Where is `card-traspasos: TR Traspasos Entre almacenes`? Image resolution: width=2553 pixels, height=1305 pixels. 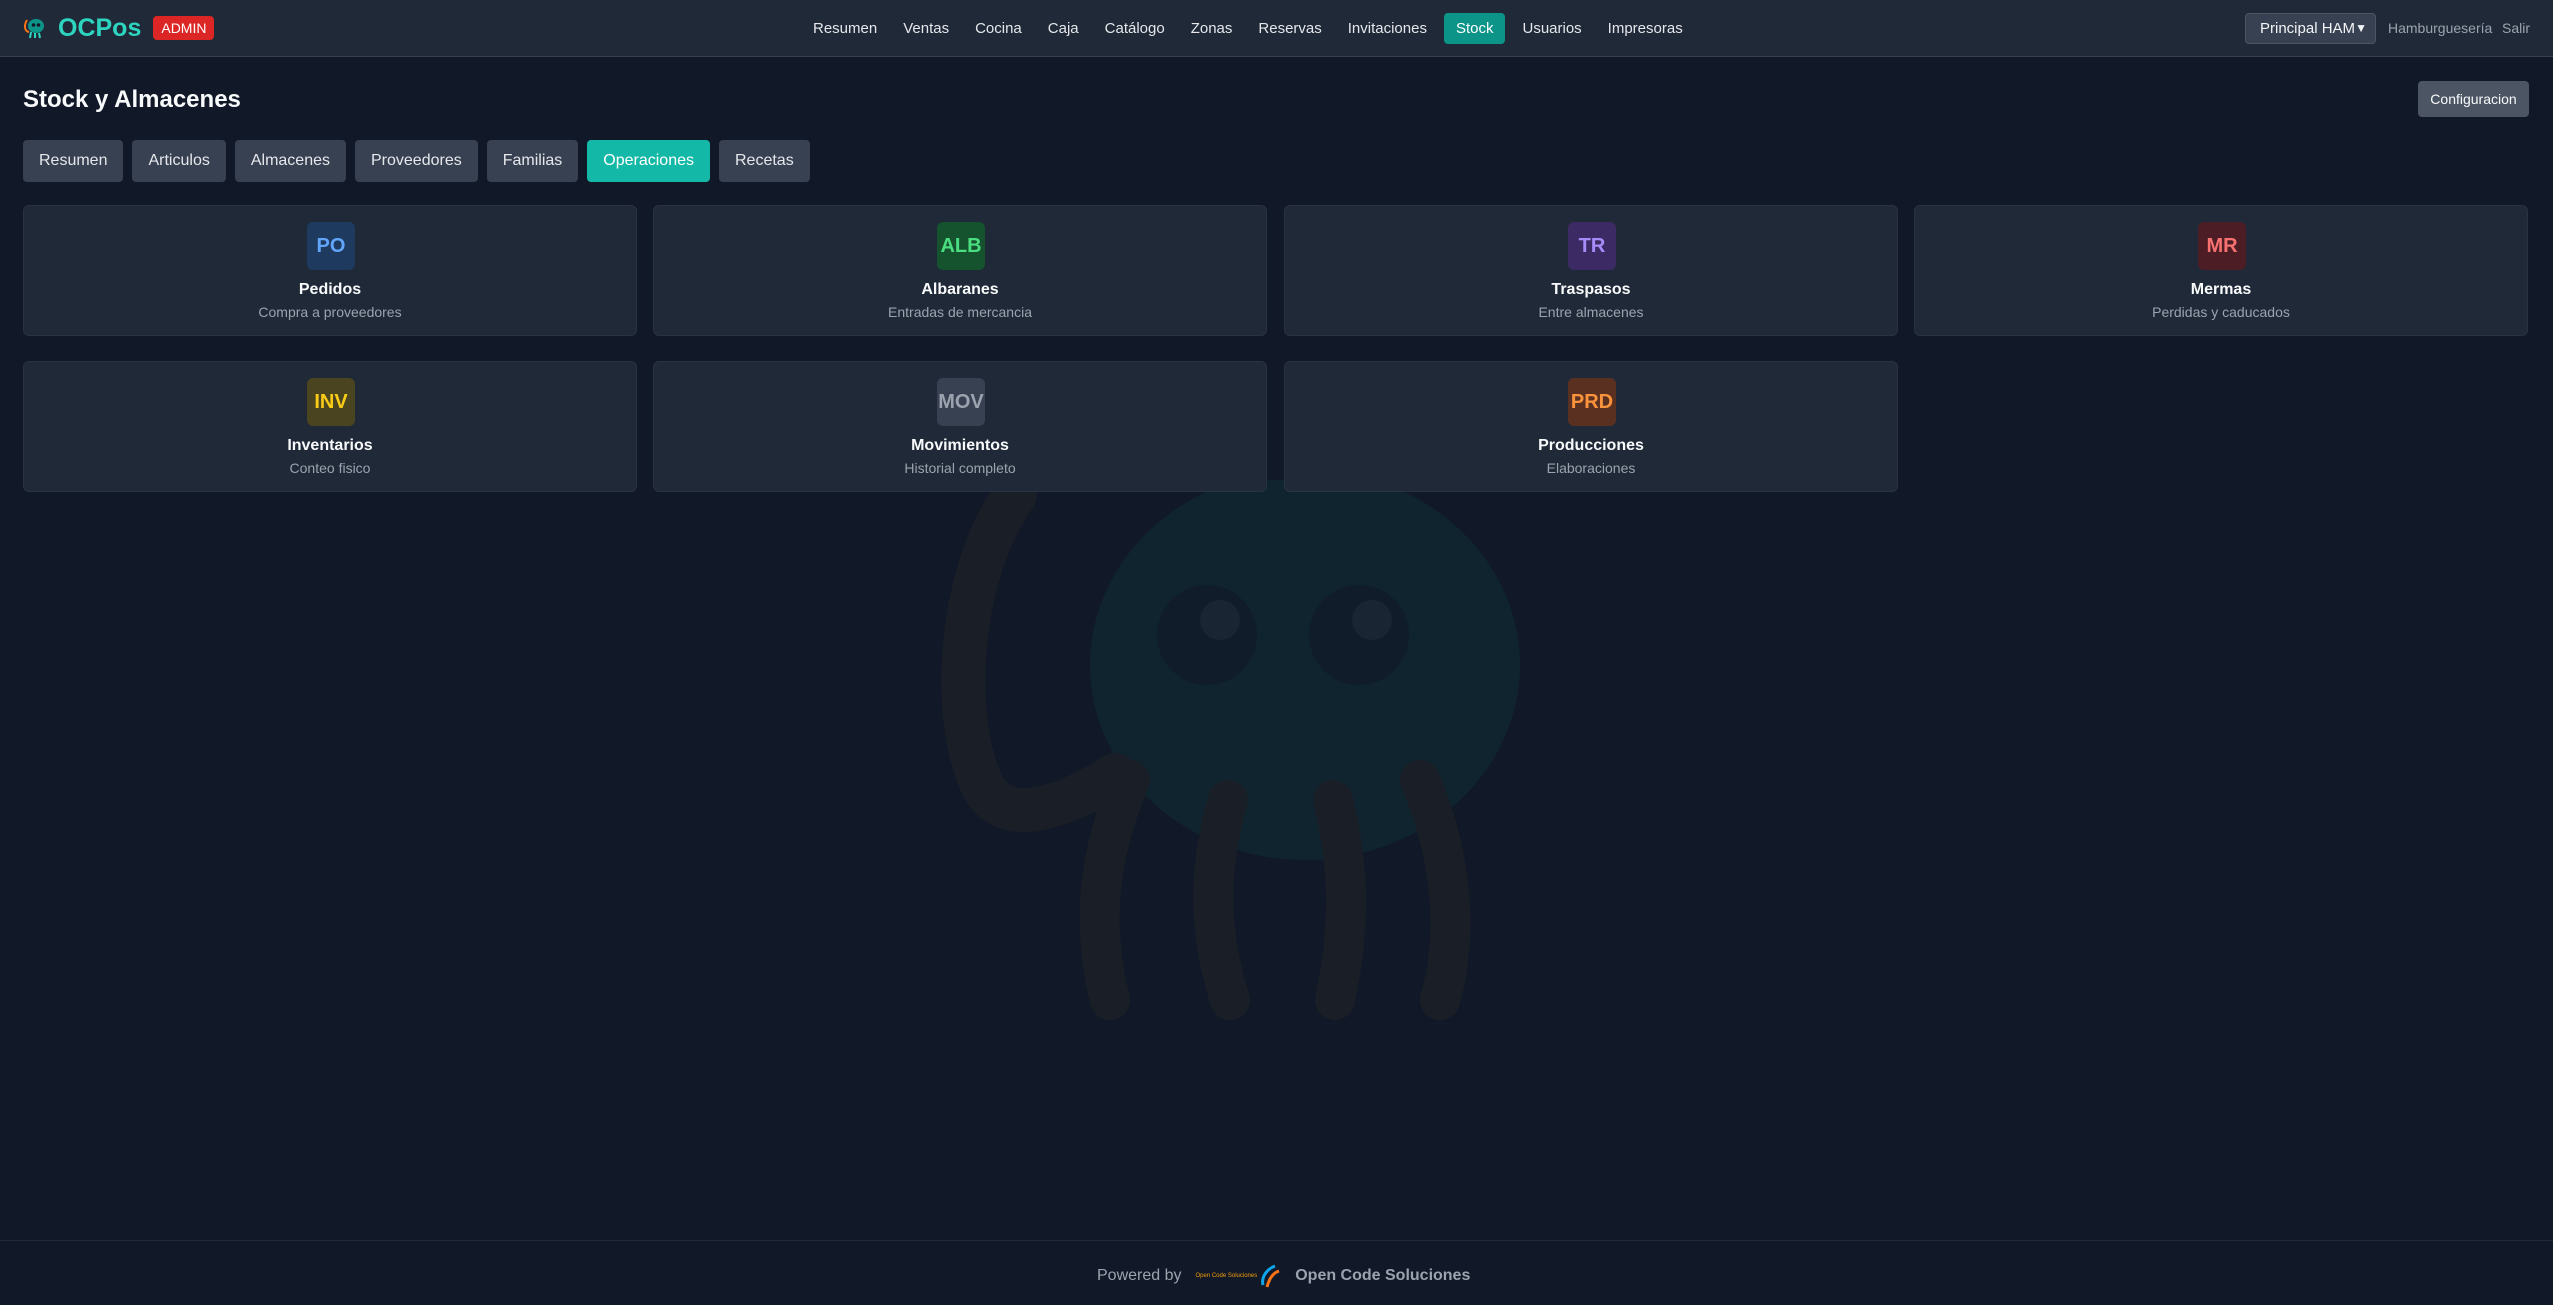 card-traspasos: TR Traspasos Entre almacenes is located at coordinates (1591, 270).